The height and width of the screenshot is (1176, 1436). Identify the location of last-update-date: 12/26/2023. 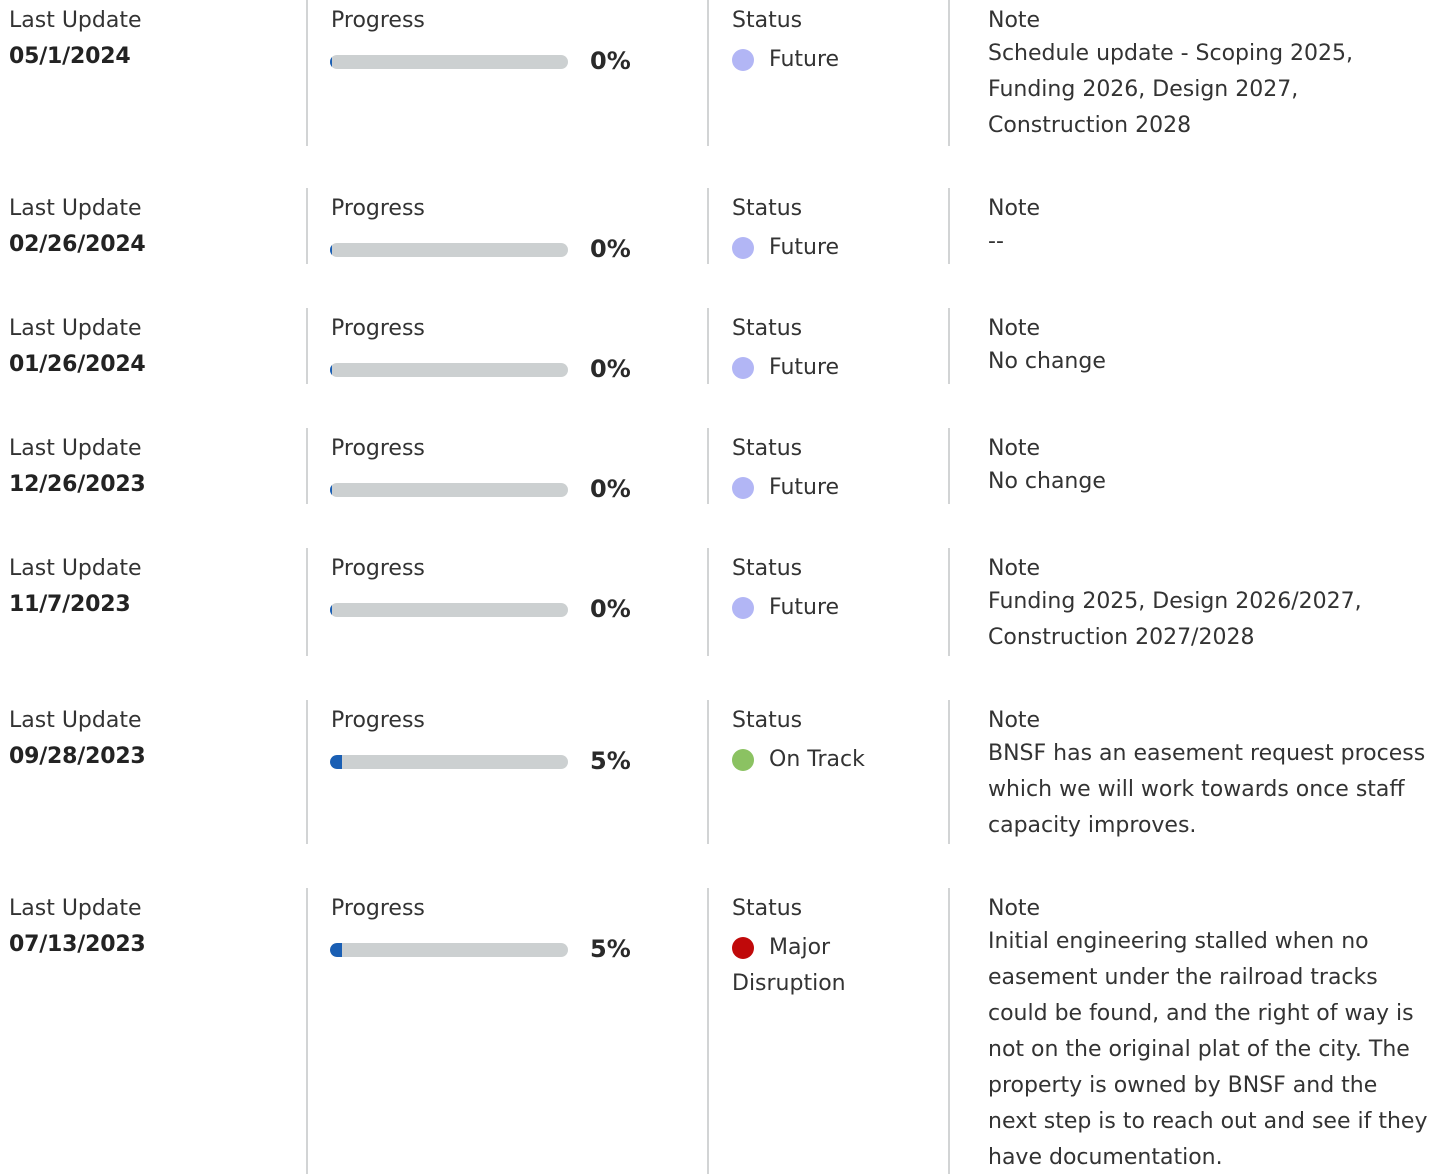
(77, 484).